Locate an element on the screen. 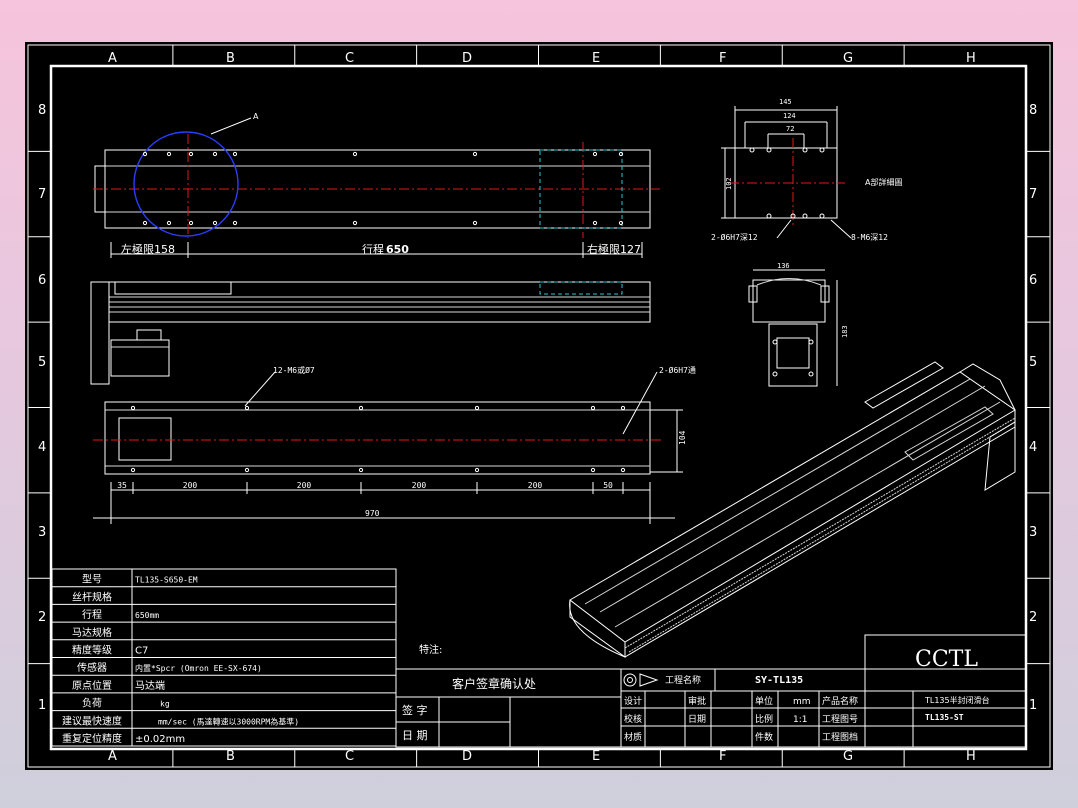  left-limit-label: 左極限158 is located at coordinates (148, 249).